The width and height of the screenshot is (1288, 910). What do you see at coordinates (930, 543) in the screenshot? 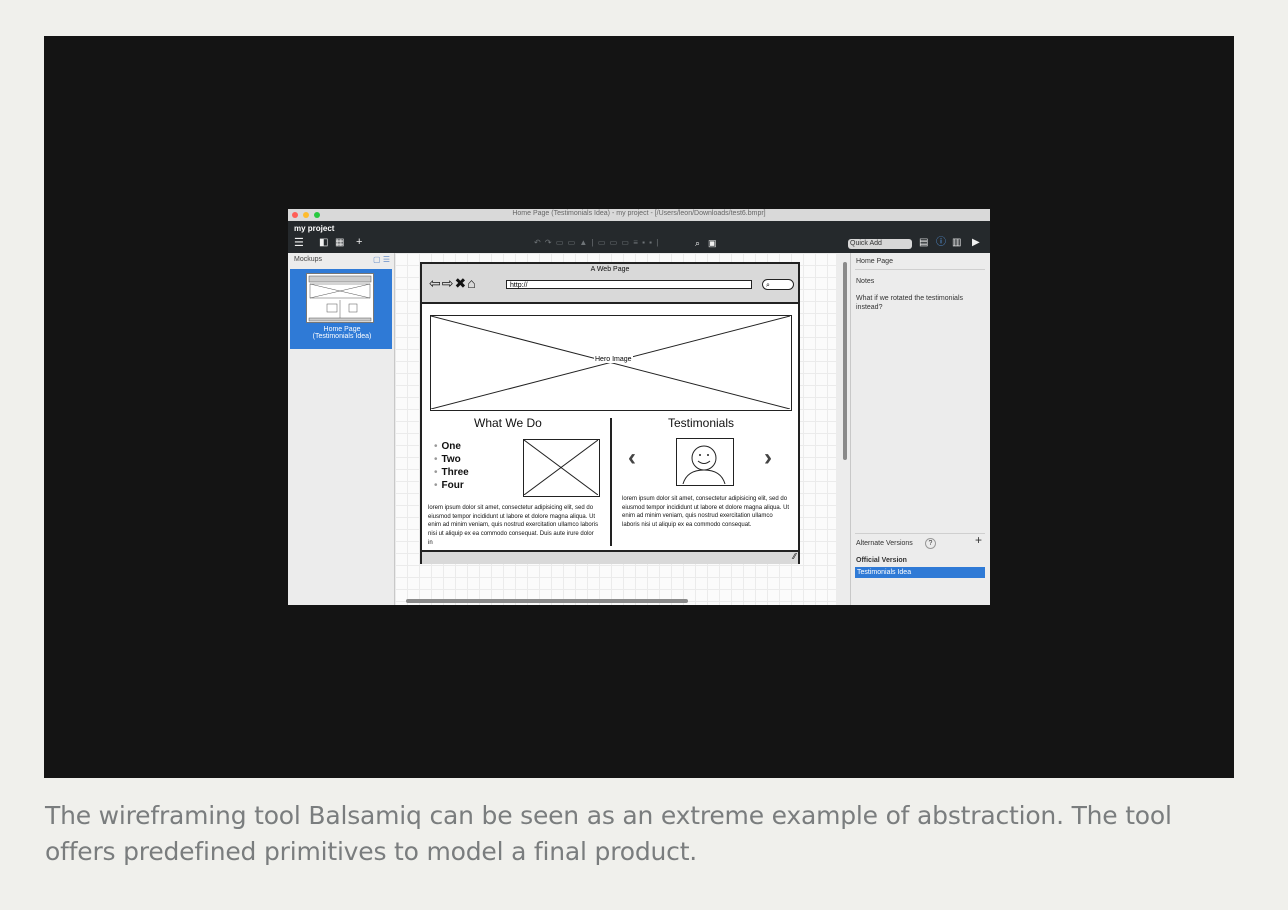
I see `help-icon: ?` at bounding box center [930, 543].